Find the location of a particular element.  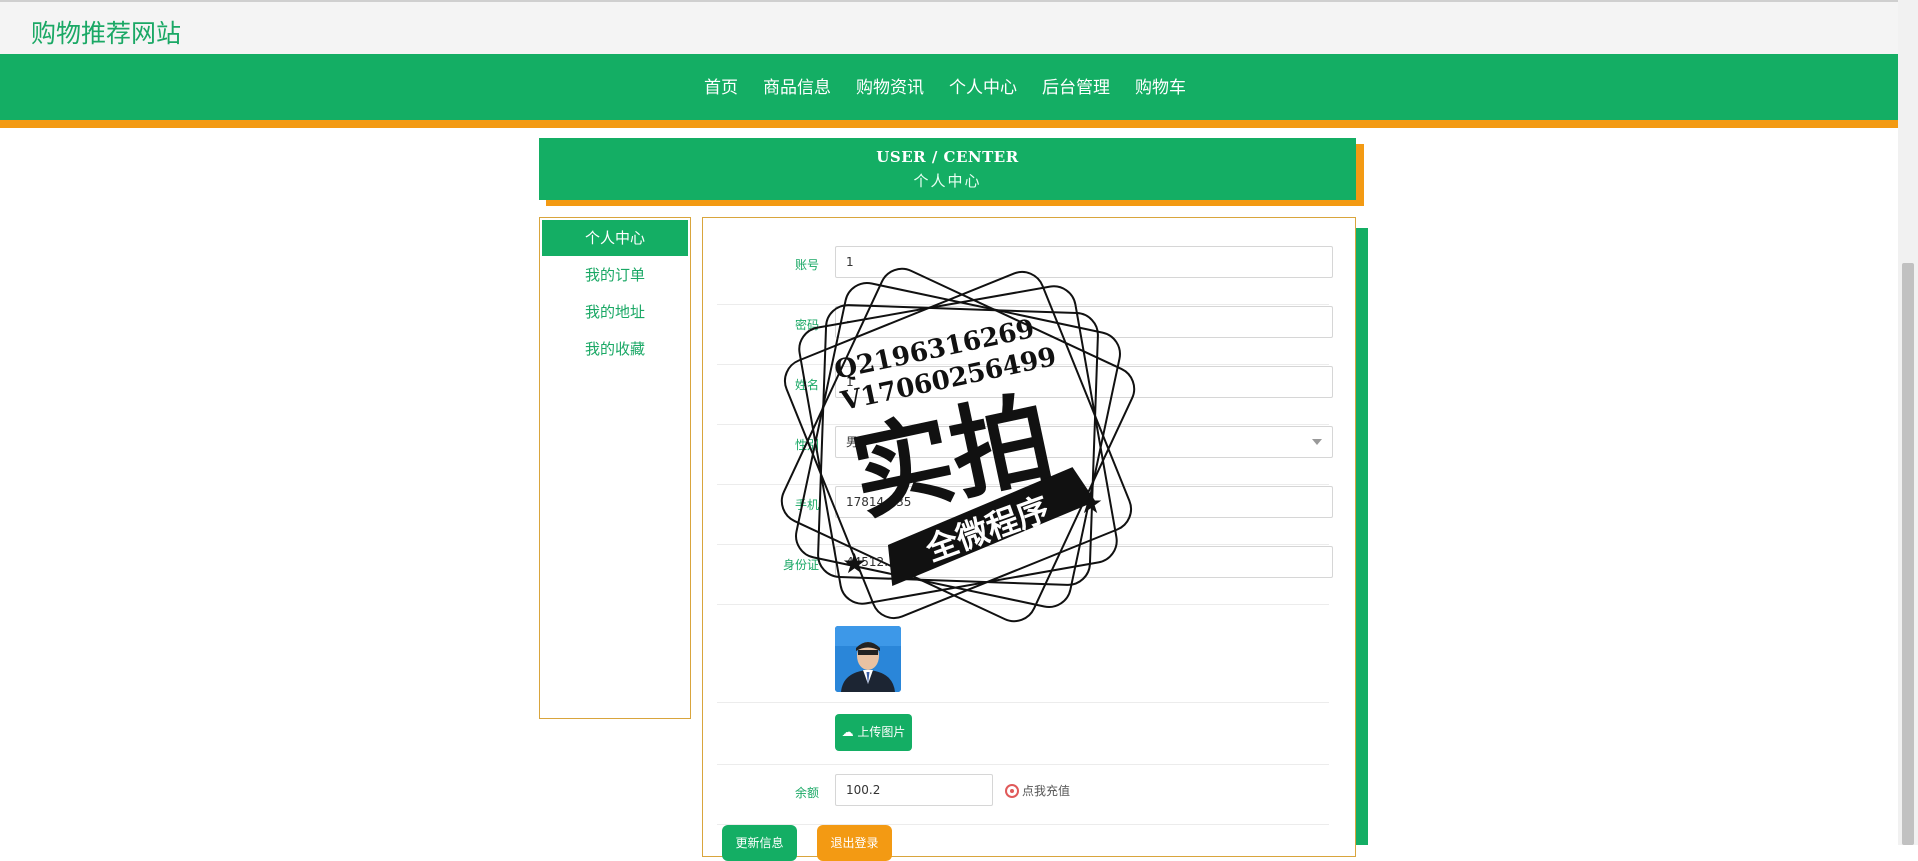

name-label: 姓名 is located at coordinates (806, 385).